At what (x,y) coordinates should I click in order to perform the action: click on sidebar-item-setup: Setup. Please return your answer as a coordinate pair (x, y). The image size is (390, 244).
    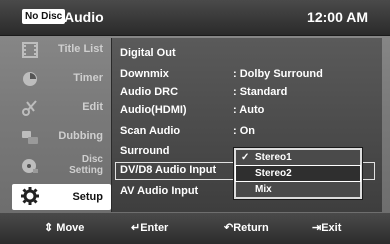
    Looking at the image, I should click on (61, 197).